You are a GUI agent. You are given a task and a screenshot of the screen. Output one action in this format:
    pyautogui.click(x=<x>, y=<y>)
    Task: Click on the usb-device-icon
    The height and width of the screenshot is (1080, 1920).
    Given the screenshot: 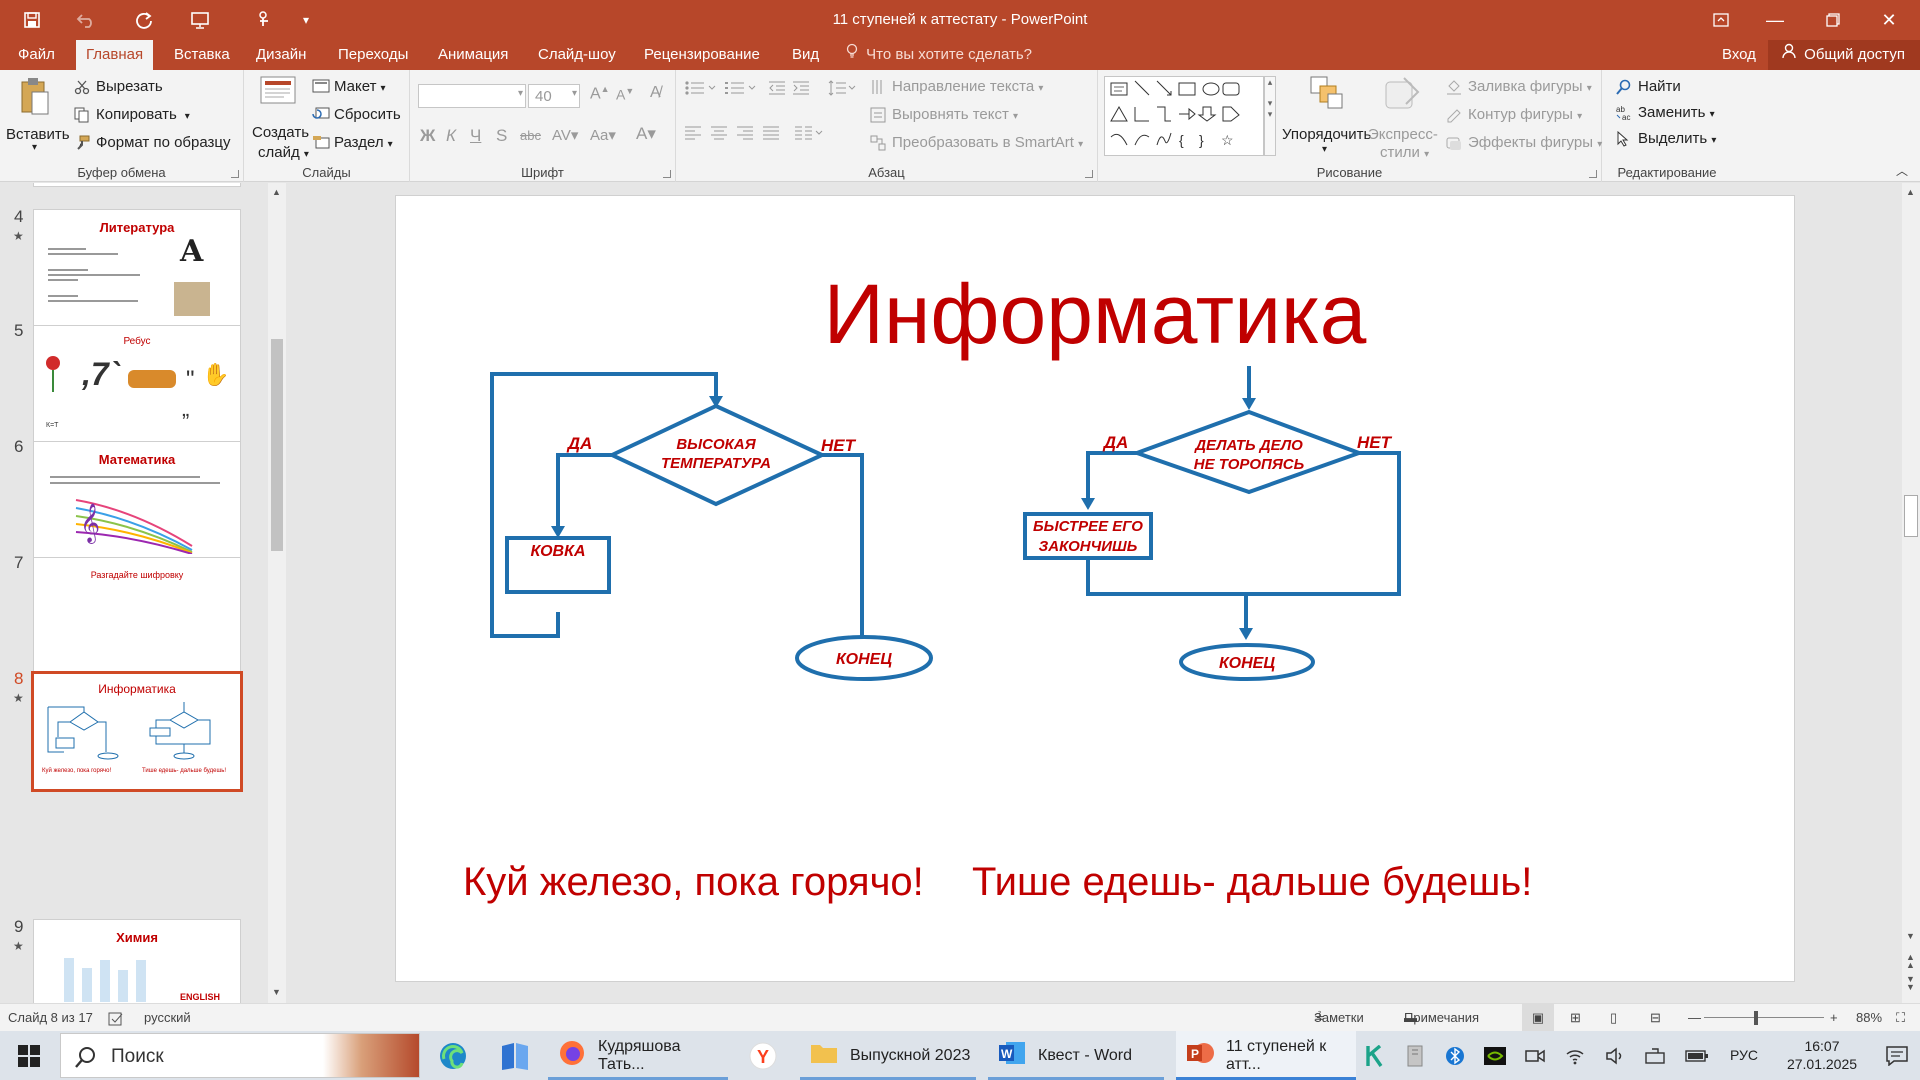 What is the action you would take?
    pyautogui.click(x=1415, y=1055)
    